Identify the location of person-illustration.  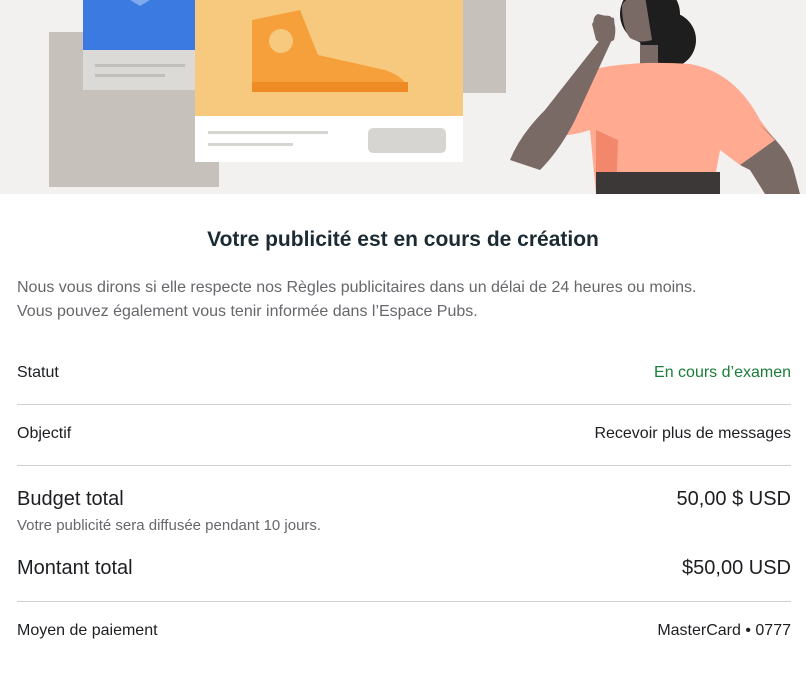
(655, 97).